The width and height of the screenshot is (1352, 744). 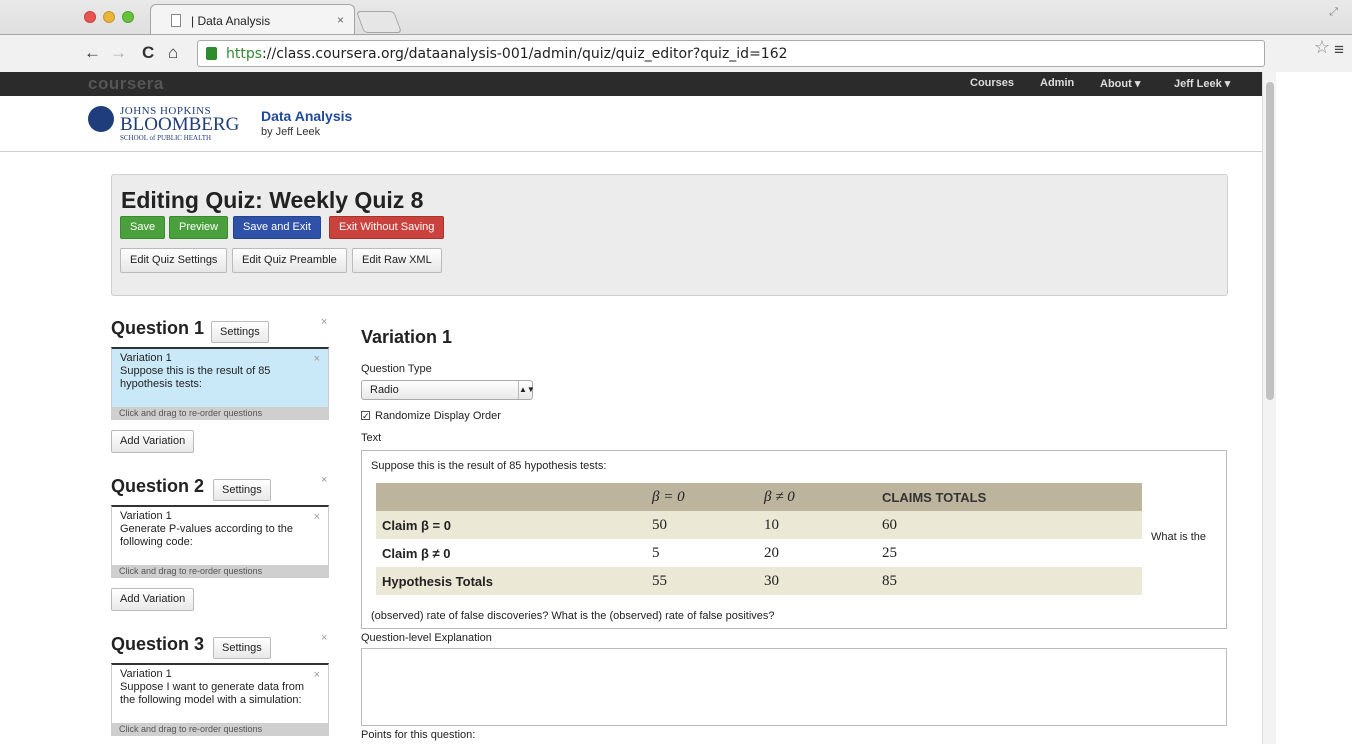 I want to click on table-cell: 85, so click(x=889, y=580).